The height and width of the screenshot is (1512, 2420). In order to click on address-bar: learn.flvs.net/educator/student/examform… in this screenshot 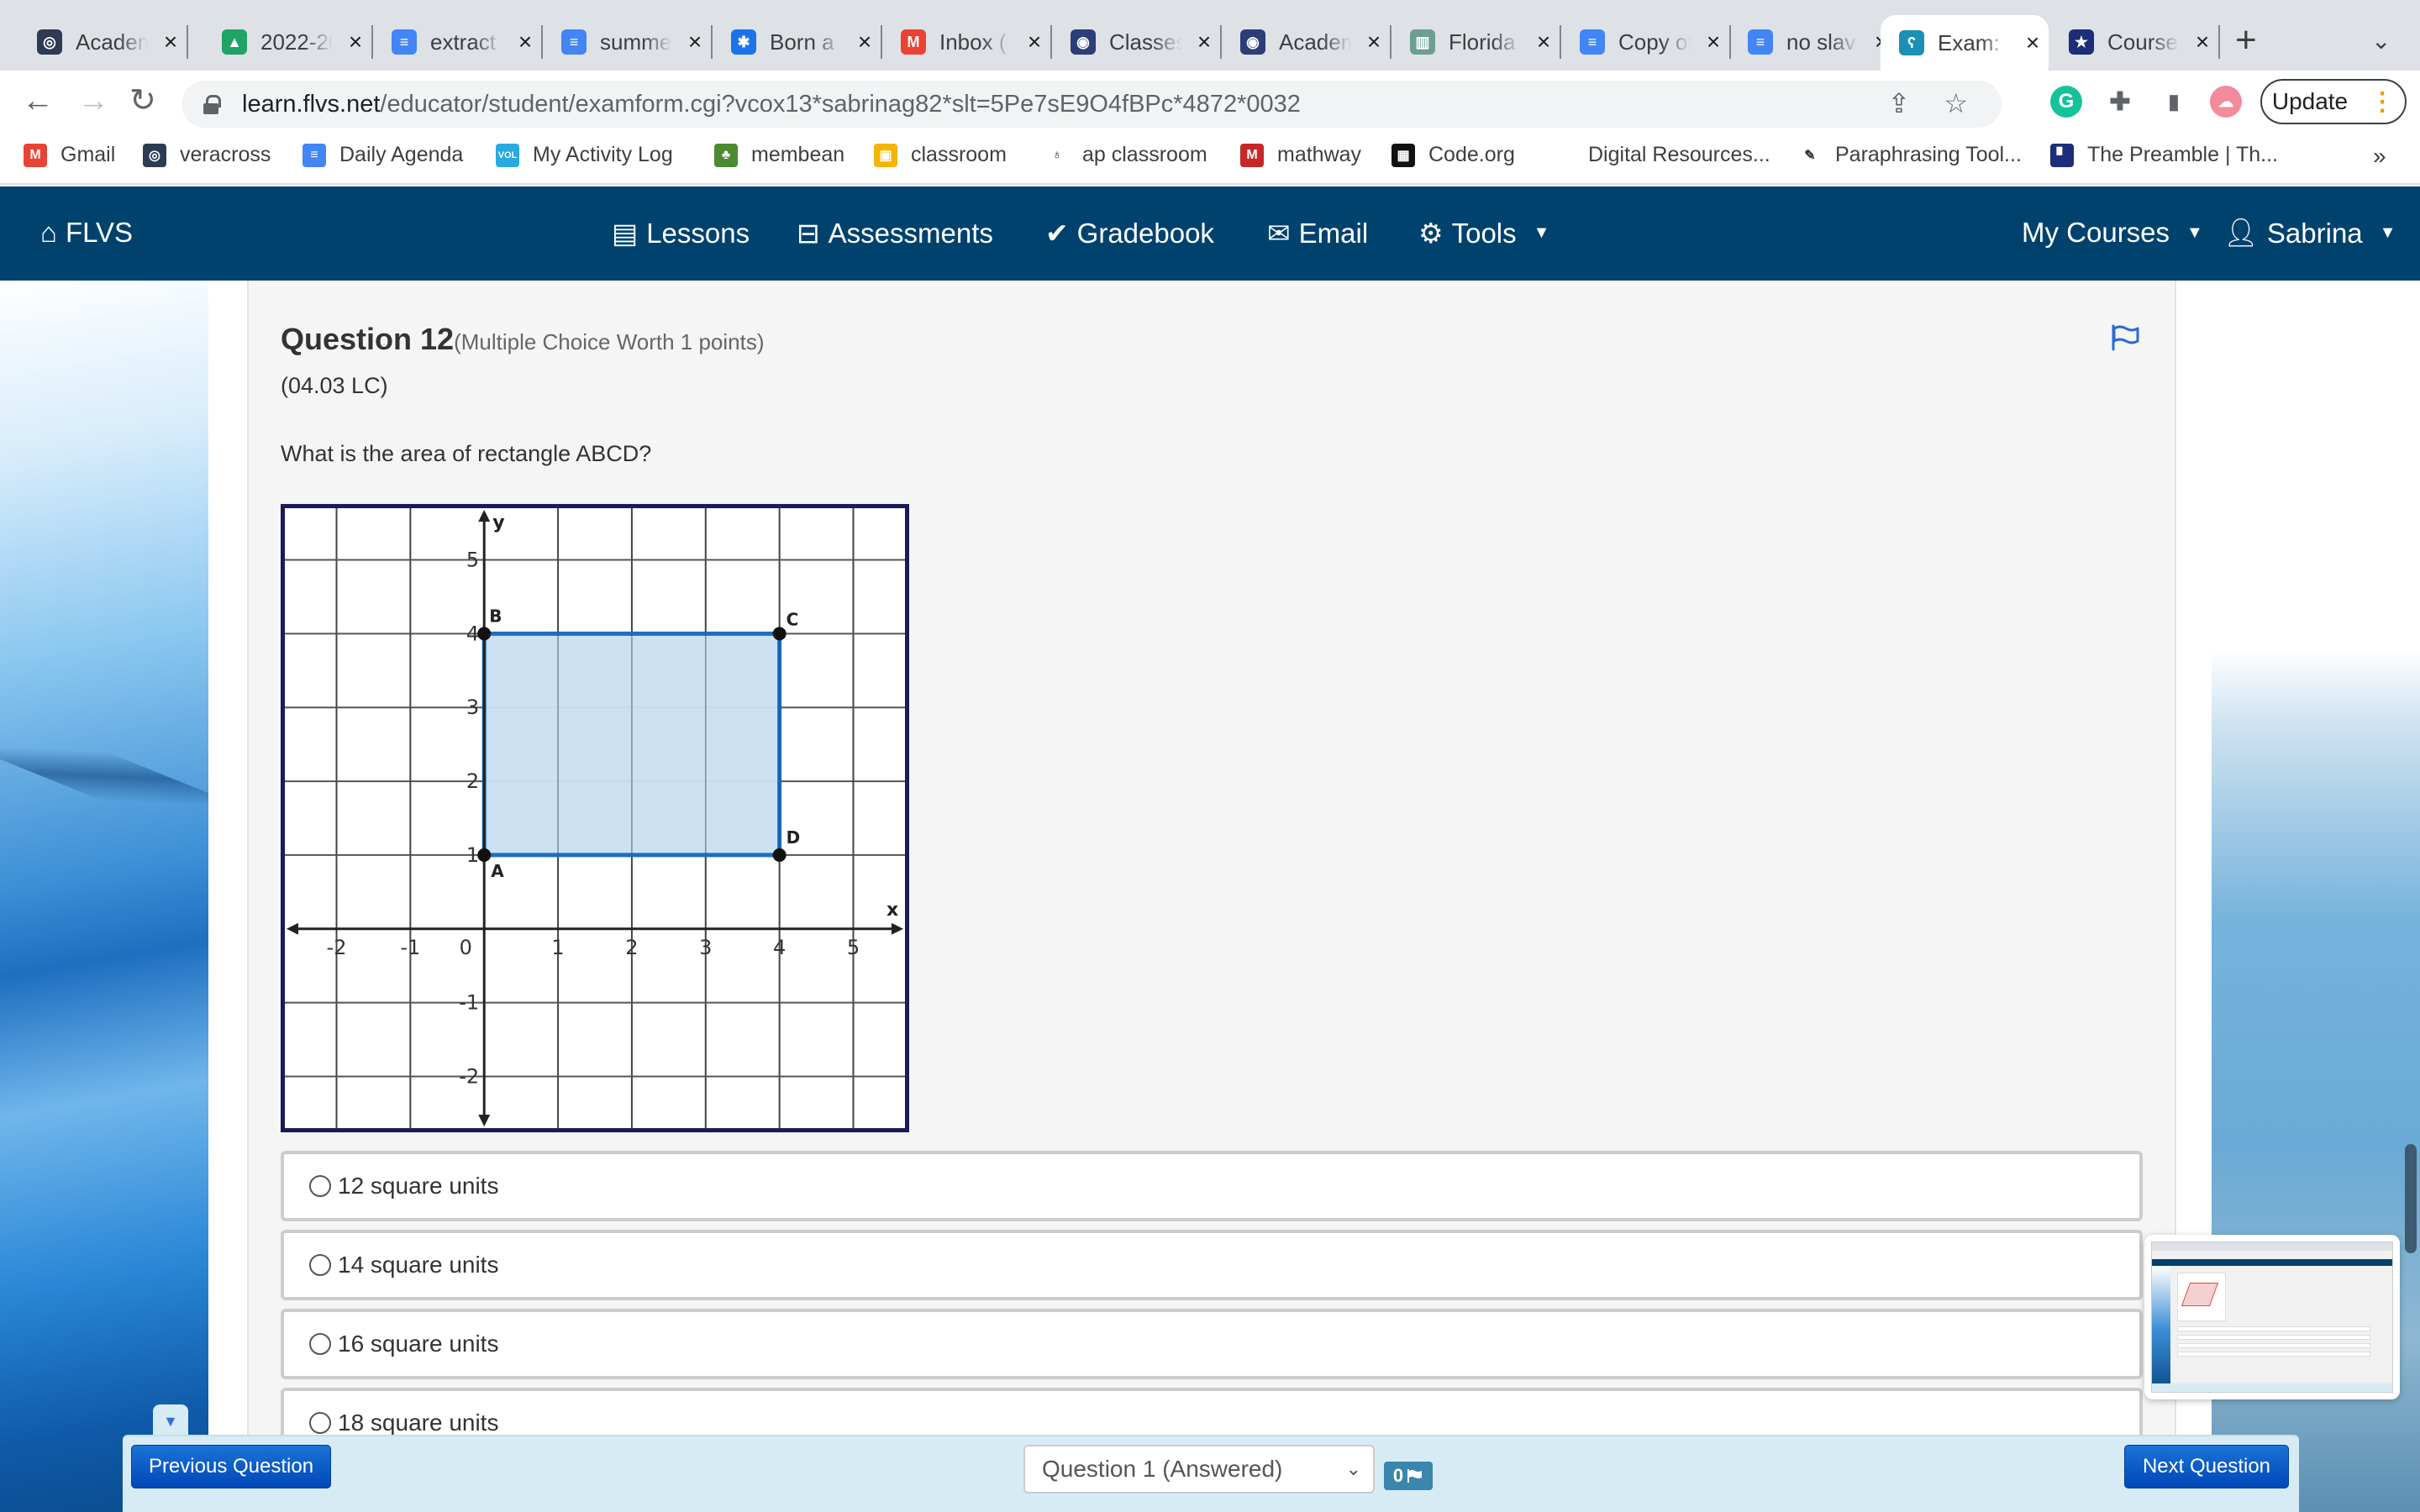, I will do `click(1092, 104)`.